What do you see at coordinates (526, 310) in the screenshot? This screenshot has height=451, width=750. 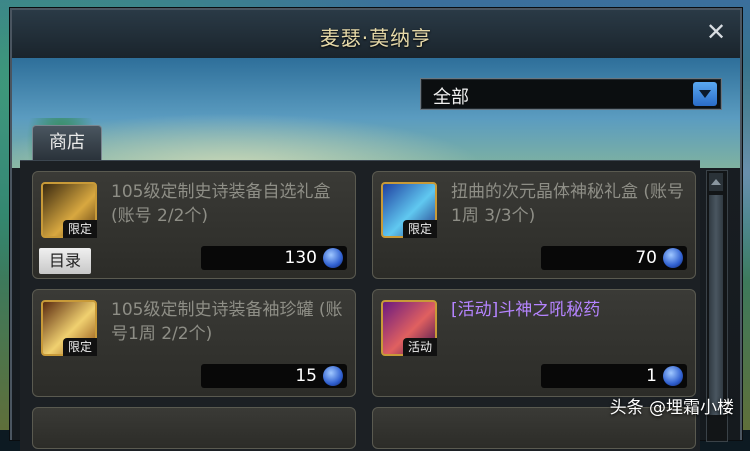 I see `item-name: [活动]斗神之吼秘药` at bounding box center [526, 310].